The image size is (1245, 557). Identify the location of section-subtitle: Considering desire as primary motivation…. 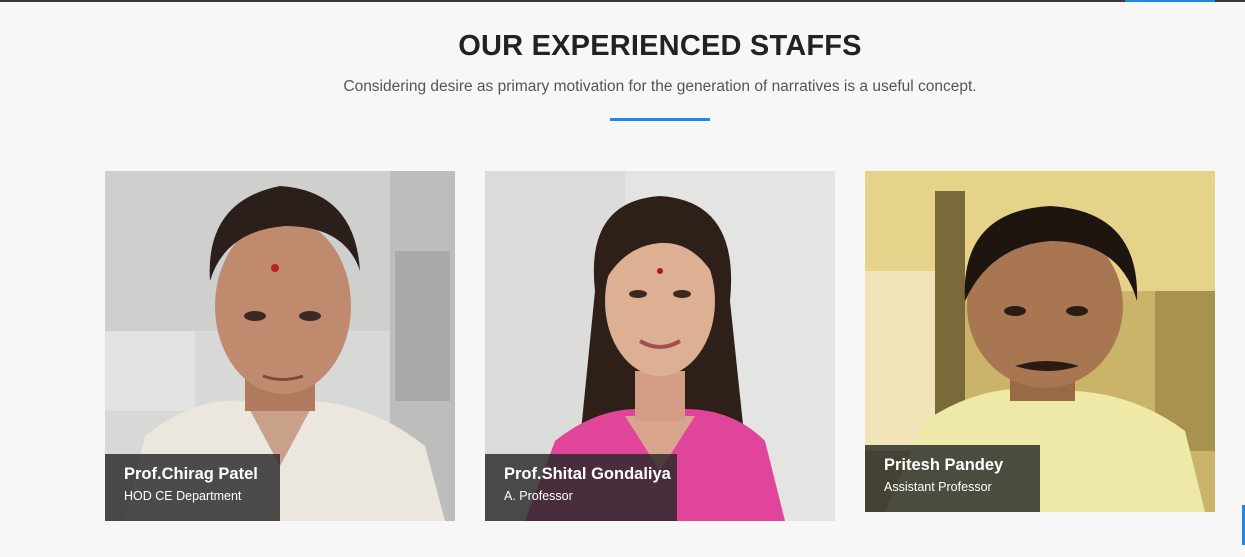
(660, 86).